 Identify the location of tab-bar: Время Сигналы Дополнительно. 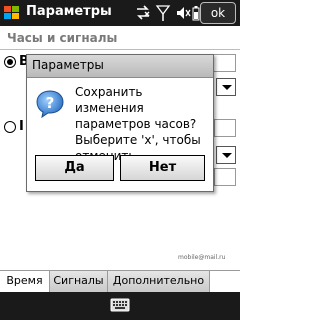
(120, 281).